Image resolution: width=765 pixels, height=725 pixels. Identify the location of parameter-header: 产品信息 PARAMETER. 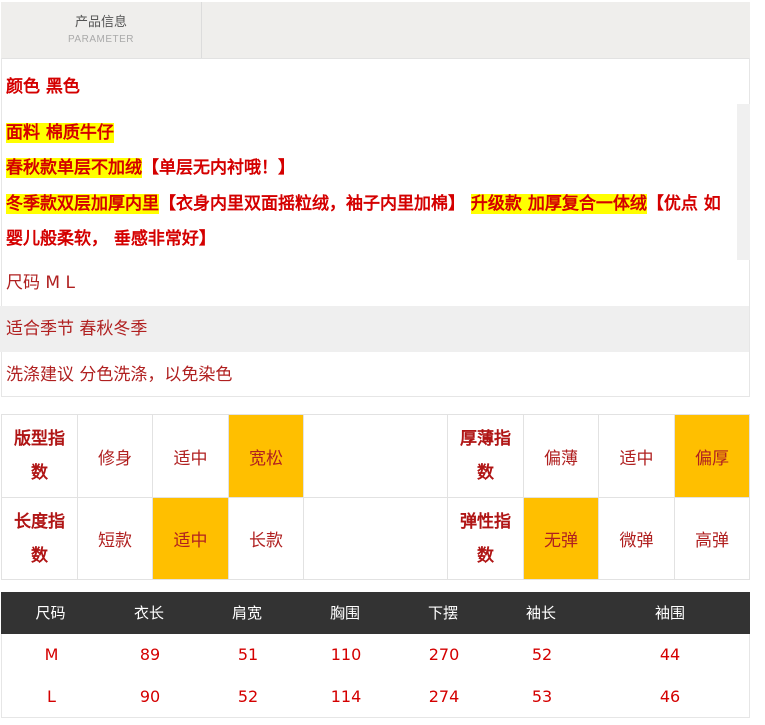
(375, 30).